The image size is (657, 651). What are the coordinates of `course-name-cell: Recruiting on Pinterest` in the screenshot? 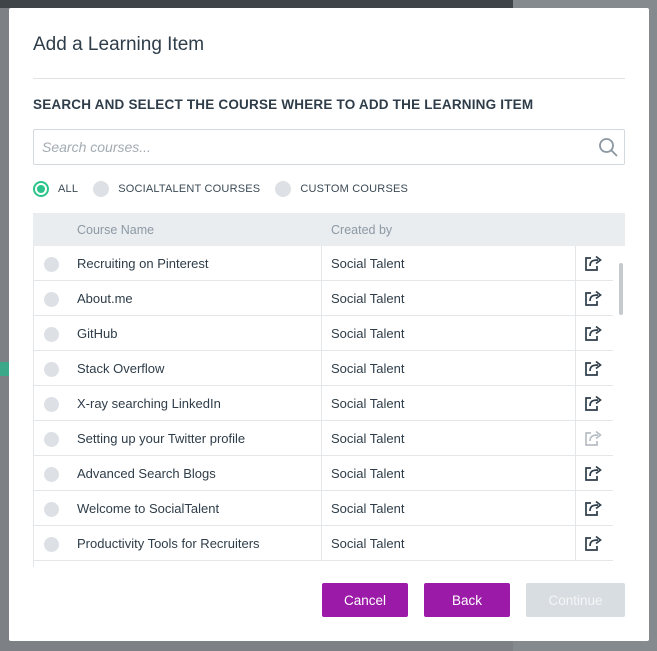 It's located at (143, 263).